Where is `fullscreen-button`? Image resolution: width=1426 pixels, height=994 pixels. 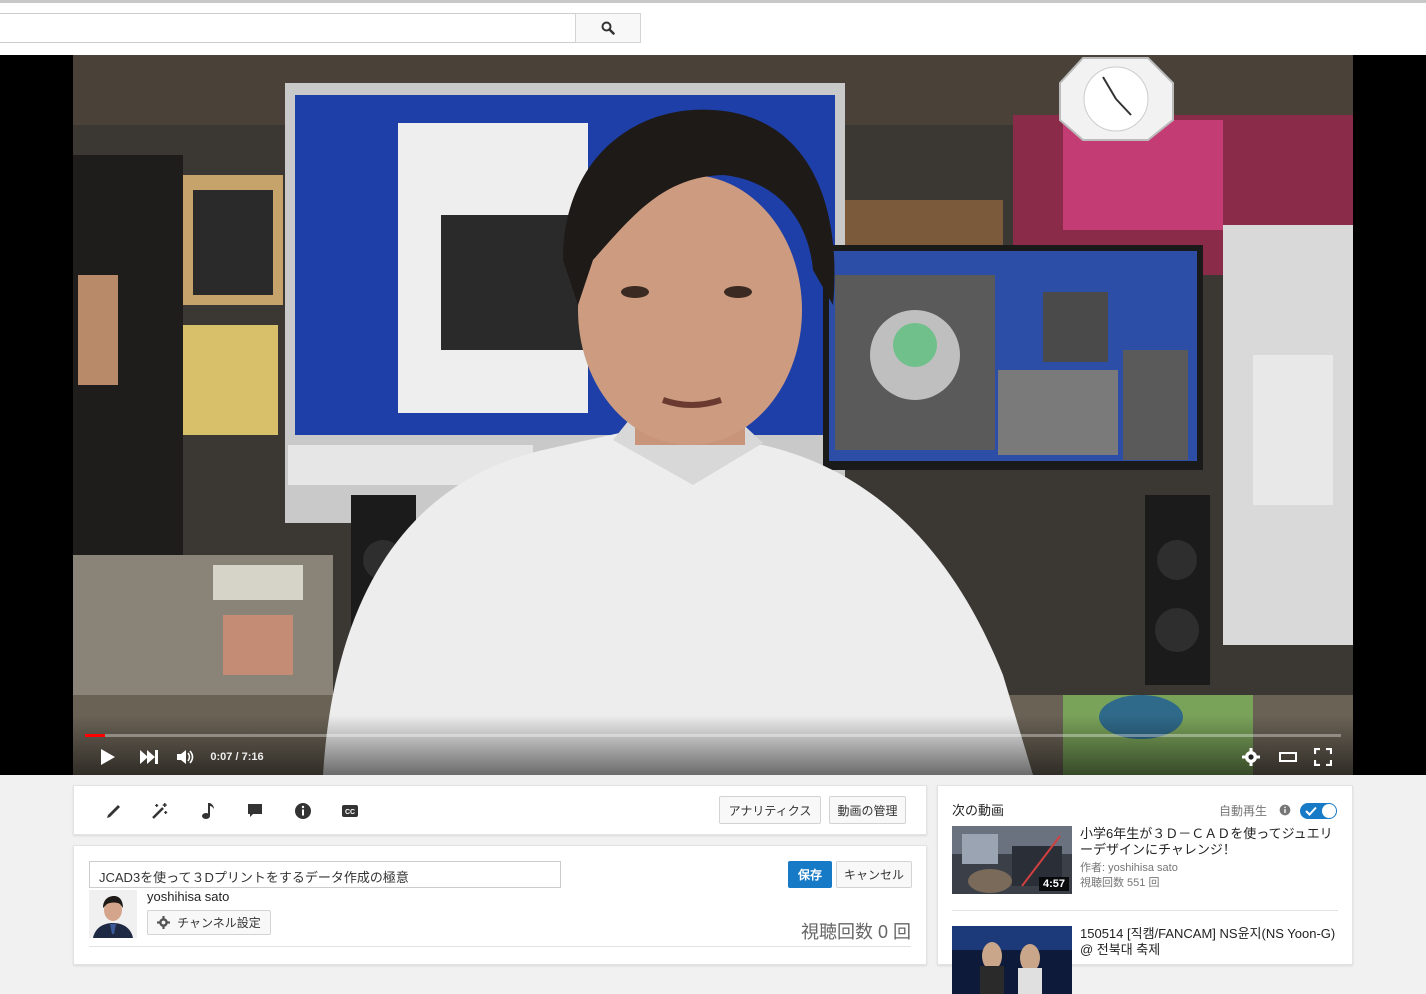 fullscreen-button is located at coordinates (1323, 757).